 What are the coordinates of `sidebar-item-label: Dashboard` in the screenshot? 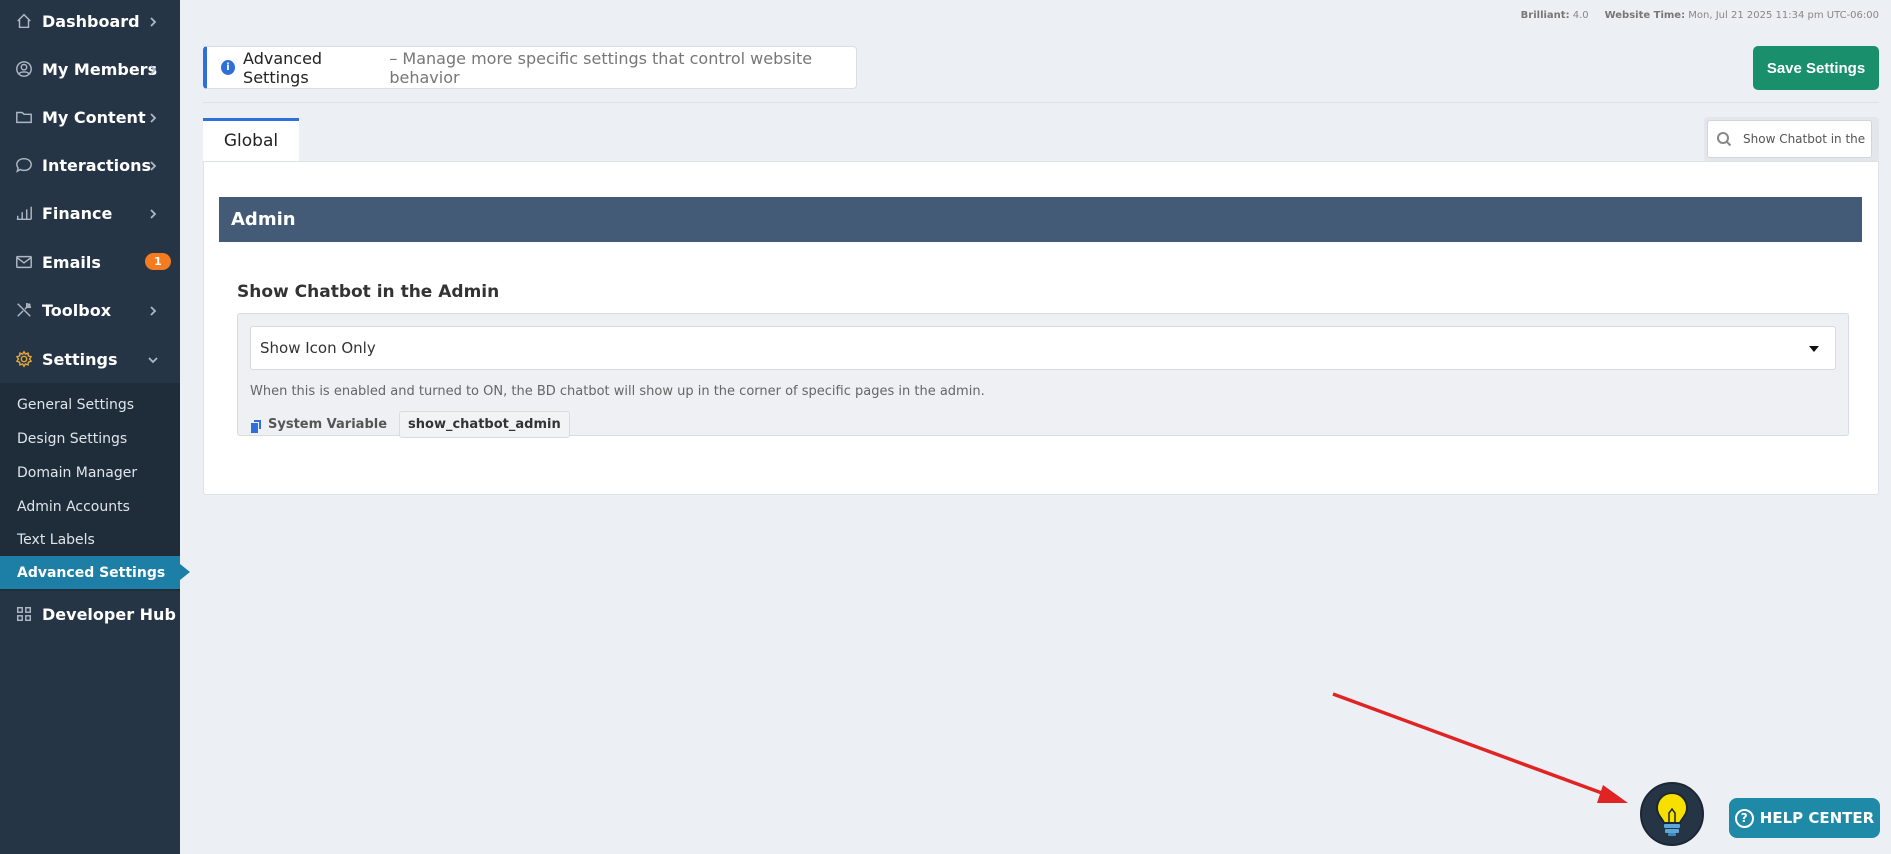 It's located at (91, 21).